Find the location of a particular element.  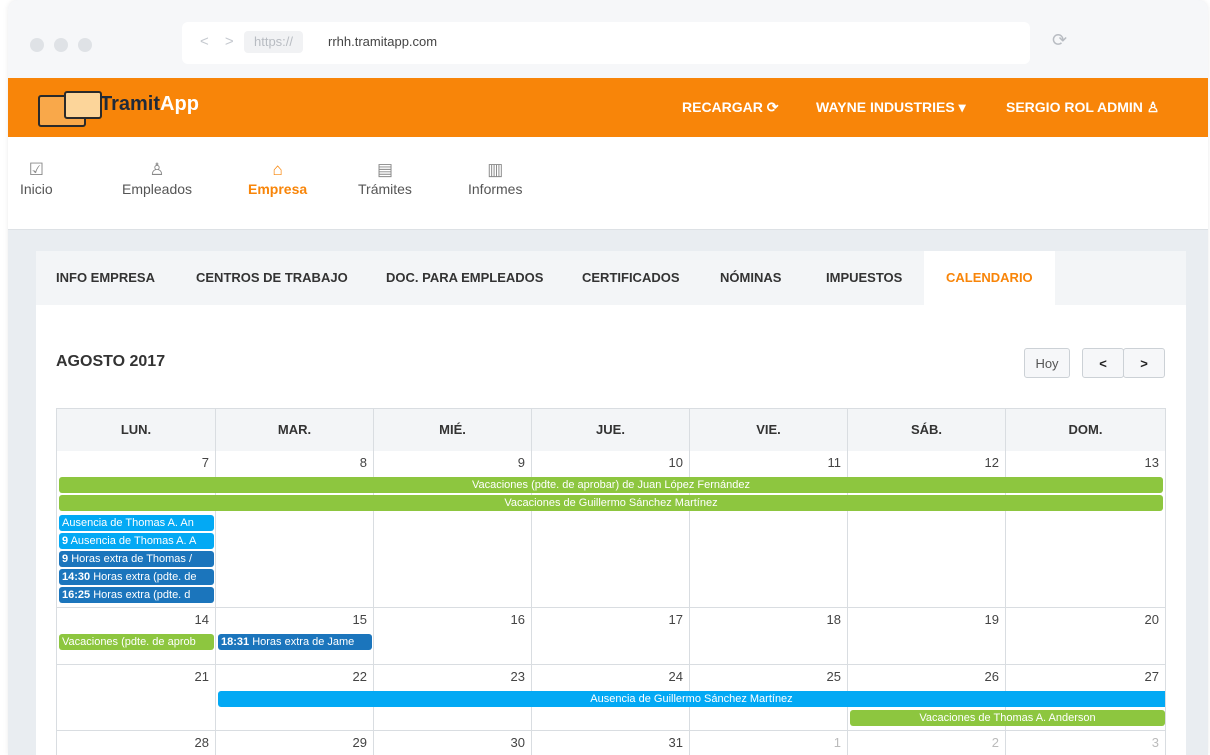

tab-info-empresa: INFO EMPRESA is located at coordinates (105, 278).